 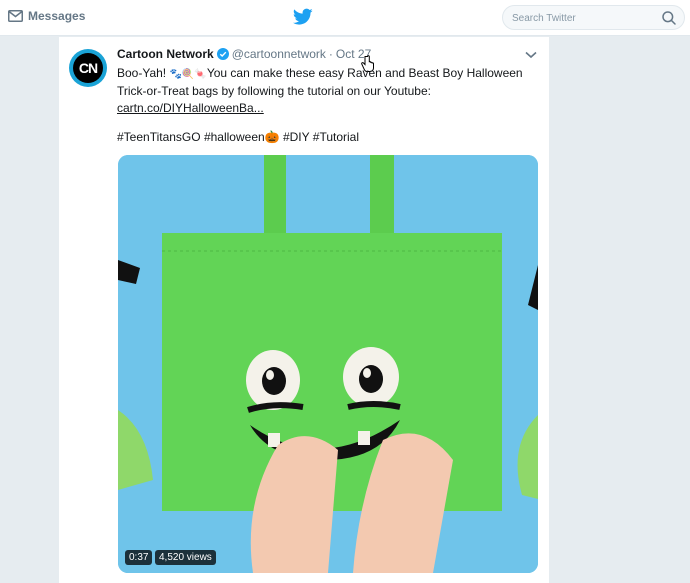 I want to click on search-box, so click(x=593, y=17).